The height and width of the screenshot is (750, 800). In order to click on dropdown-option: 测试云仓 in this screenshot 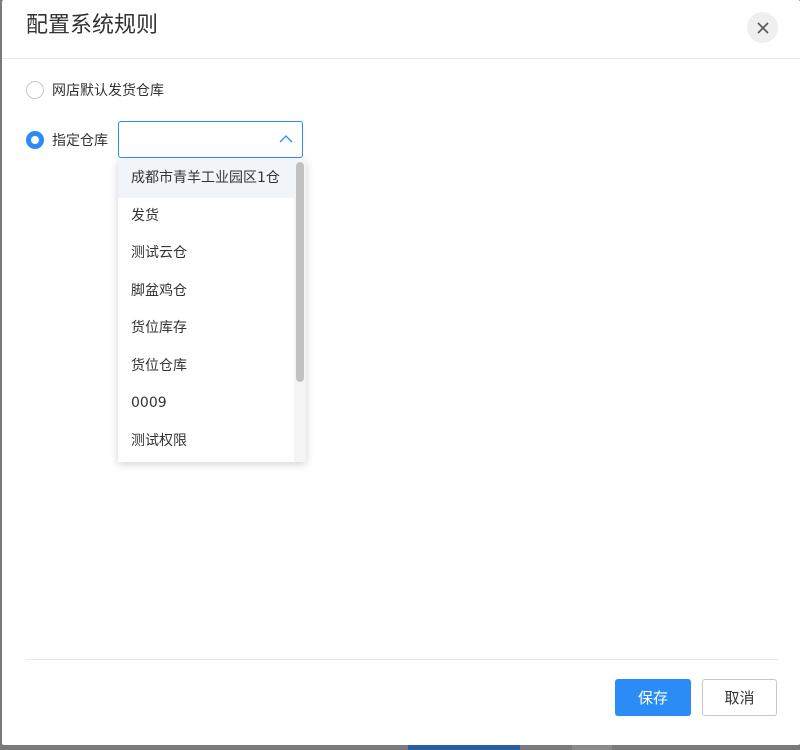, I will do `click(206, 254)`.